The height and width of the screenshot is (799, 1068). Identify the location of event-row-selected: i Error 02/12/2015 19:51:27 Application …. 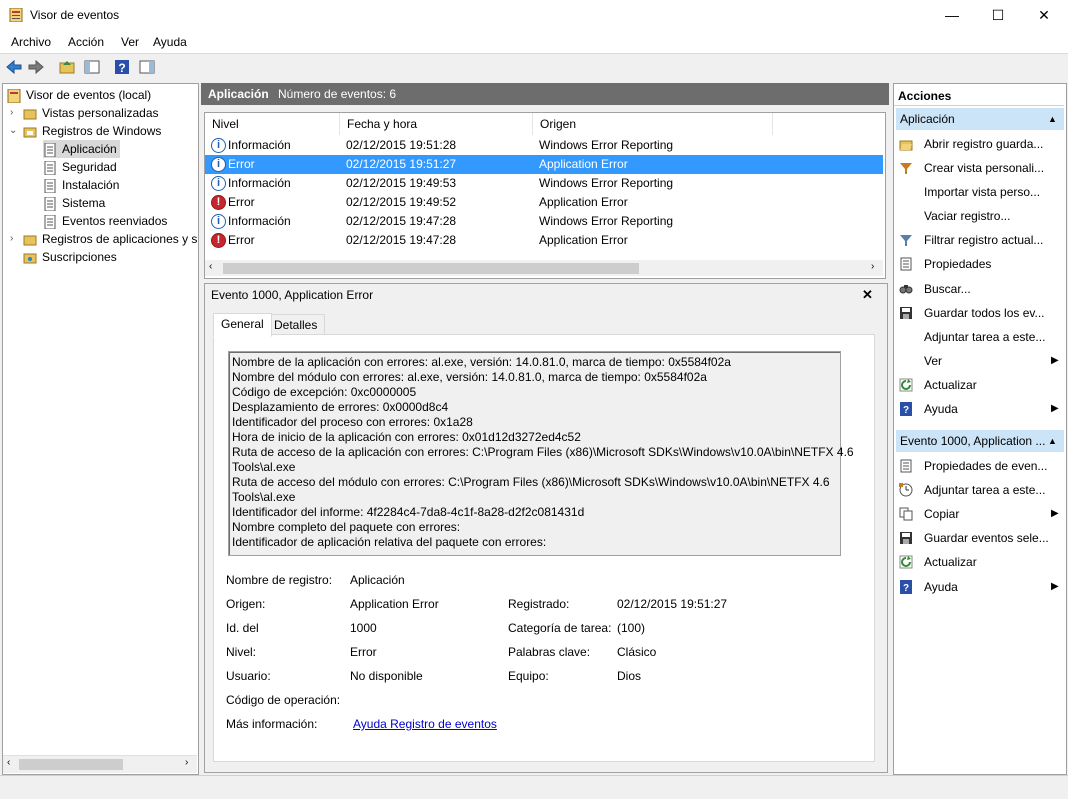
(544, 164).